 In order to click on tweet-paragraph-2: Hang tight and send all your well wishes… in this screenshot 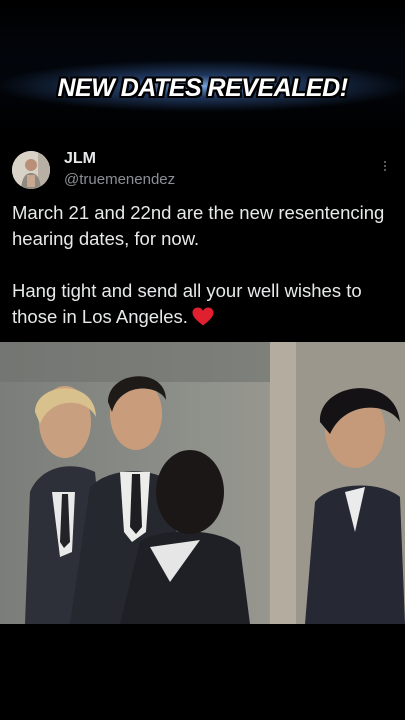, I will do `click(206, 305)`.